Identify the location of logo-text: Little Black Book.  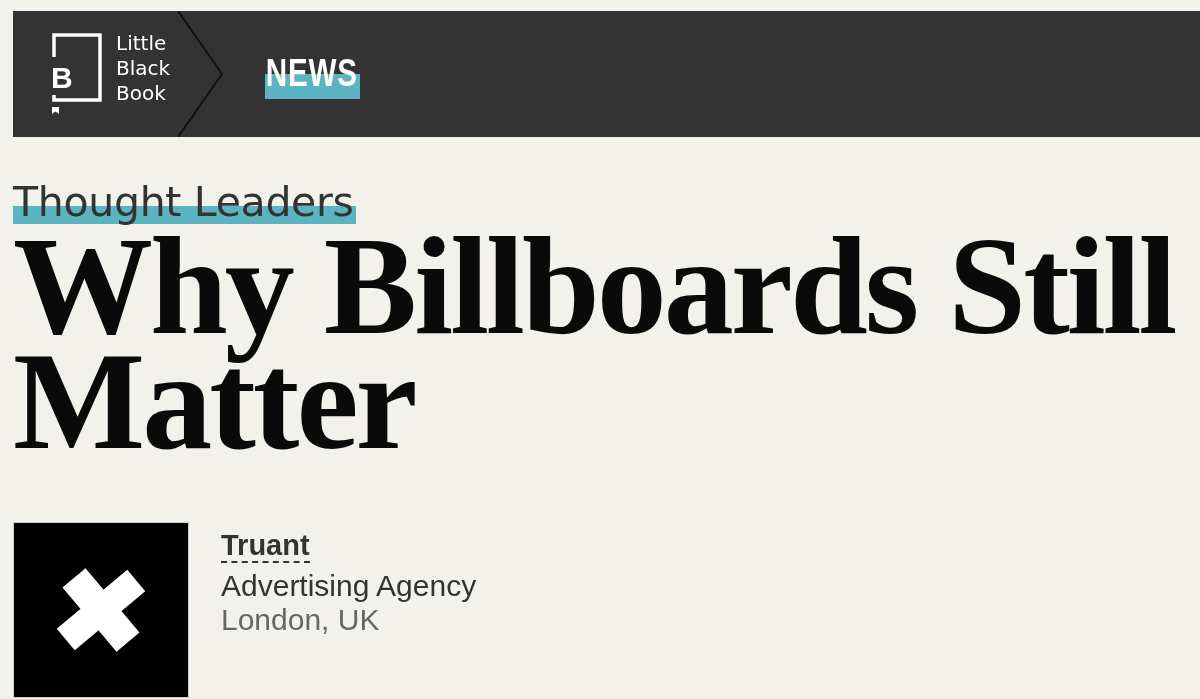
(143, 68).